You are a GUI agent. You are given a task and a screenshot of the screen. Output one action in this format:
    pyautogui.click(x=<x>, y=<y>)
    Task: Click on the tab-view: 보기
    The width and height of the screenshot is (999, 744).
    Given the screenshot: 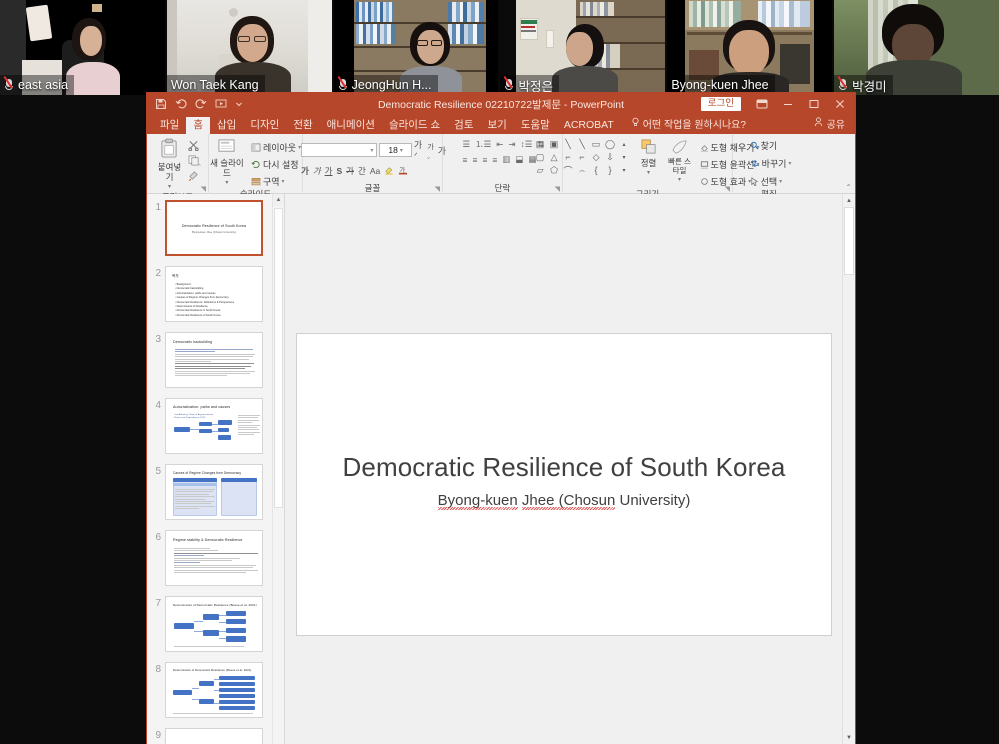 What is the action you would take?
    pyautogui.click(x=497, y=125)
    